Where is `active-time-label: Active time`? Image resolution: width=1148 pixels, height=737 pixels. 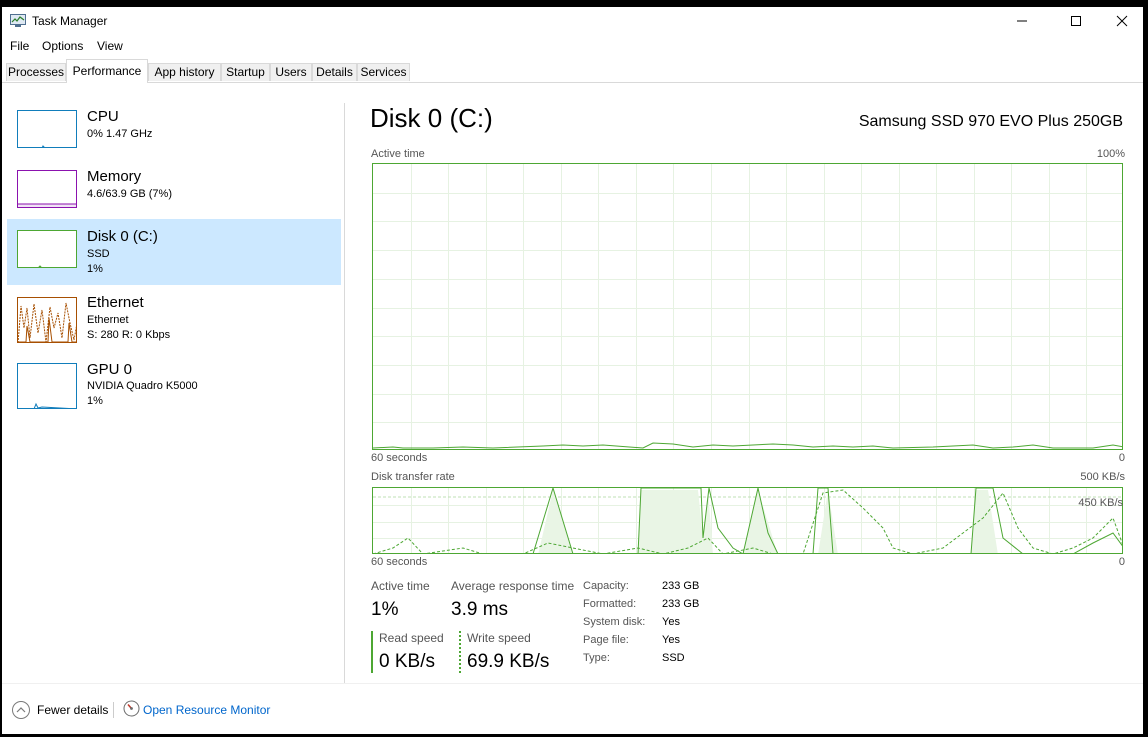
active-time-label: Active time is located at coordinates (400, 586).